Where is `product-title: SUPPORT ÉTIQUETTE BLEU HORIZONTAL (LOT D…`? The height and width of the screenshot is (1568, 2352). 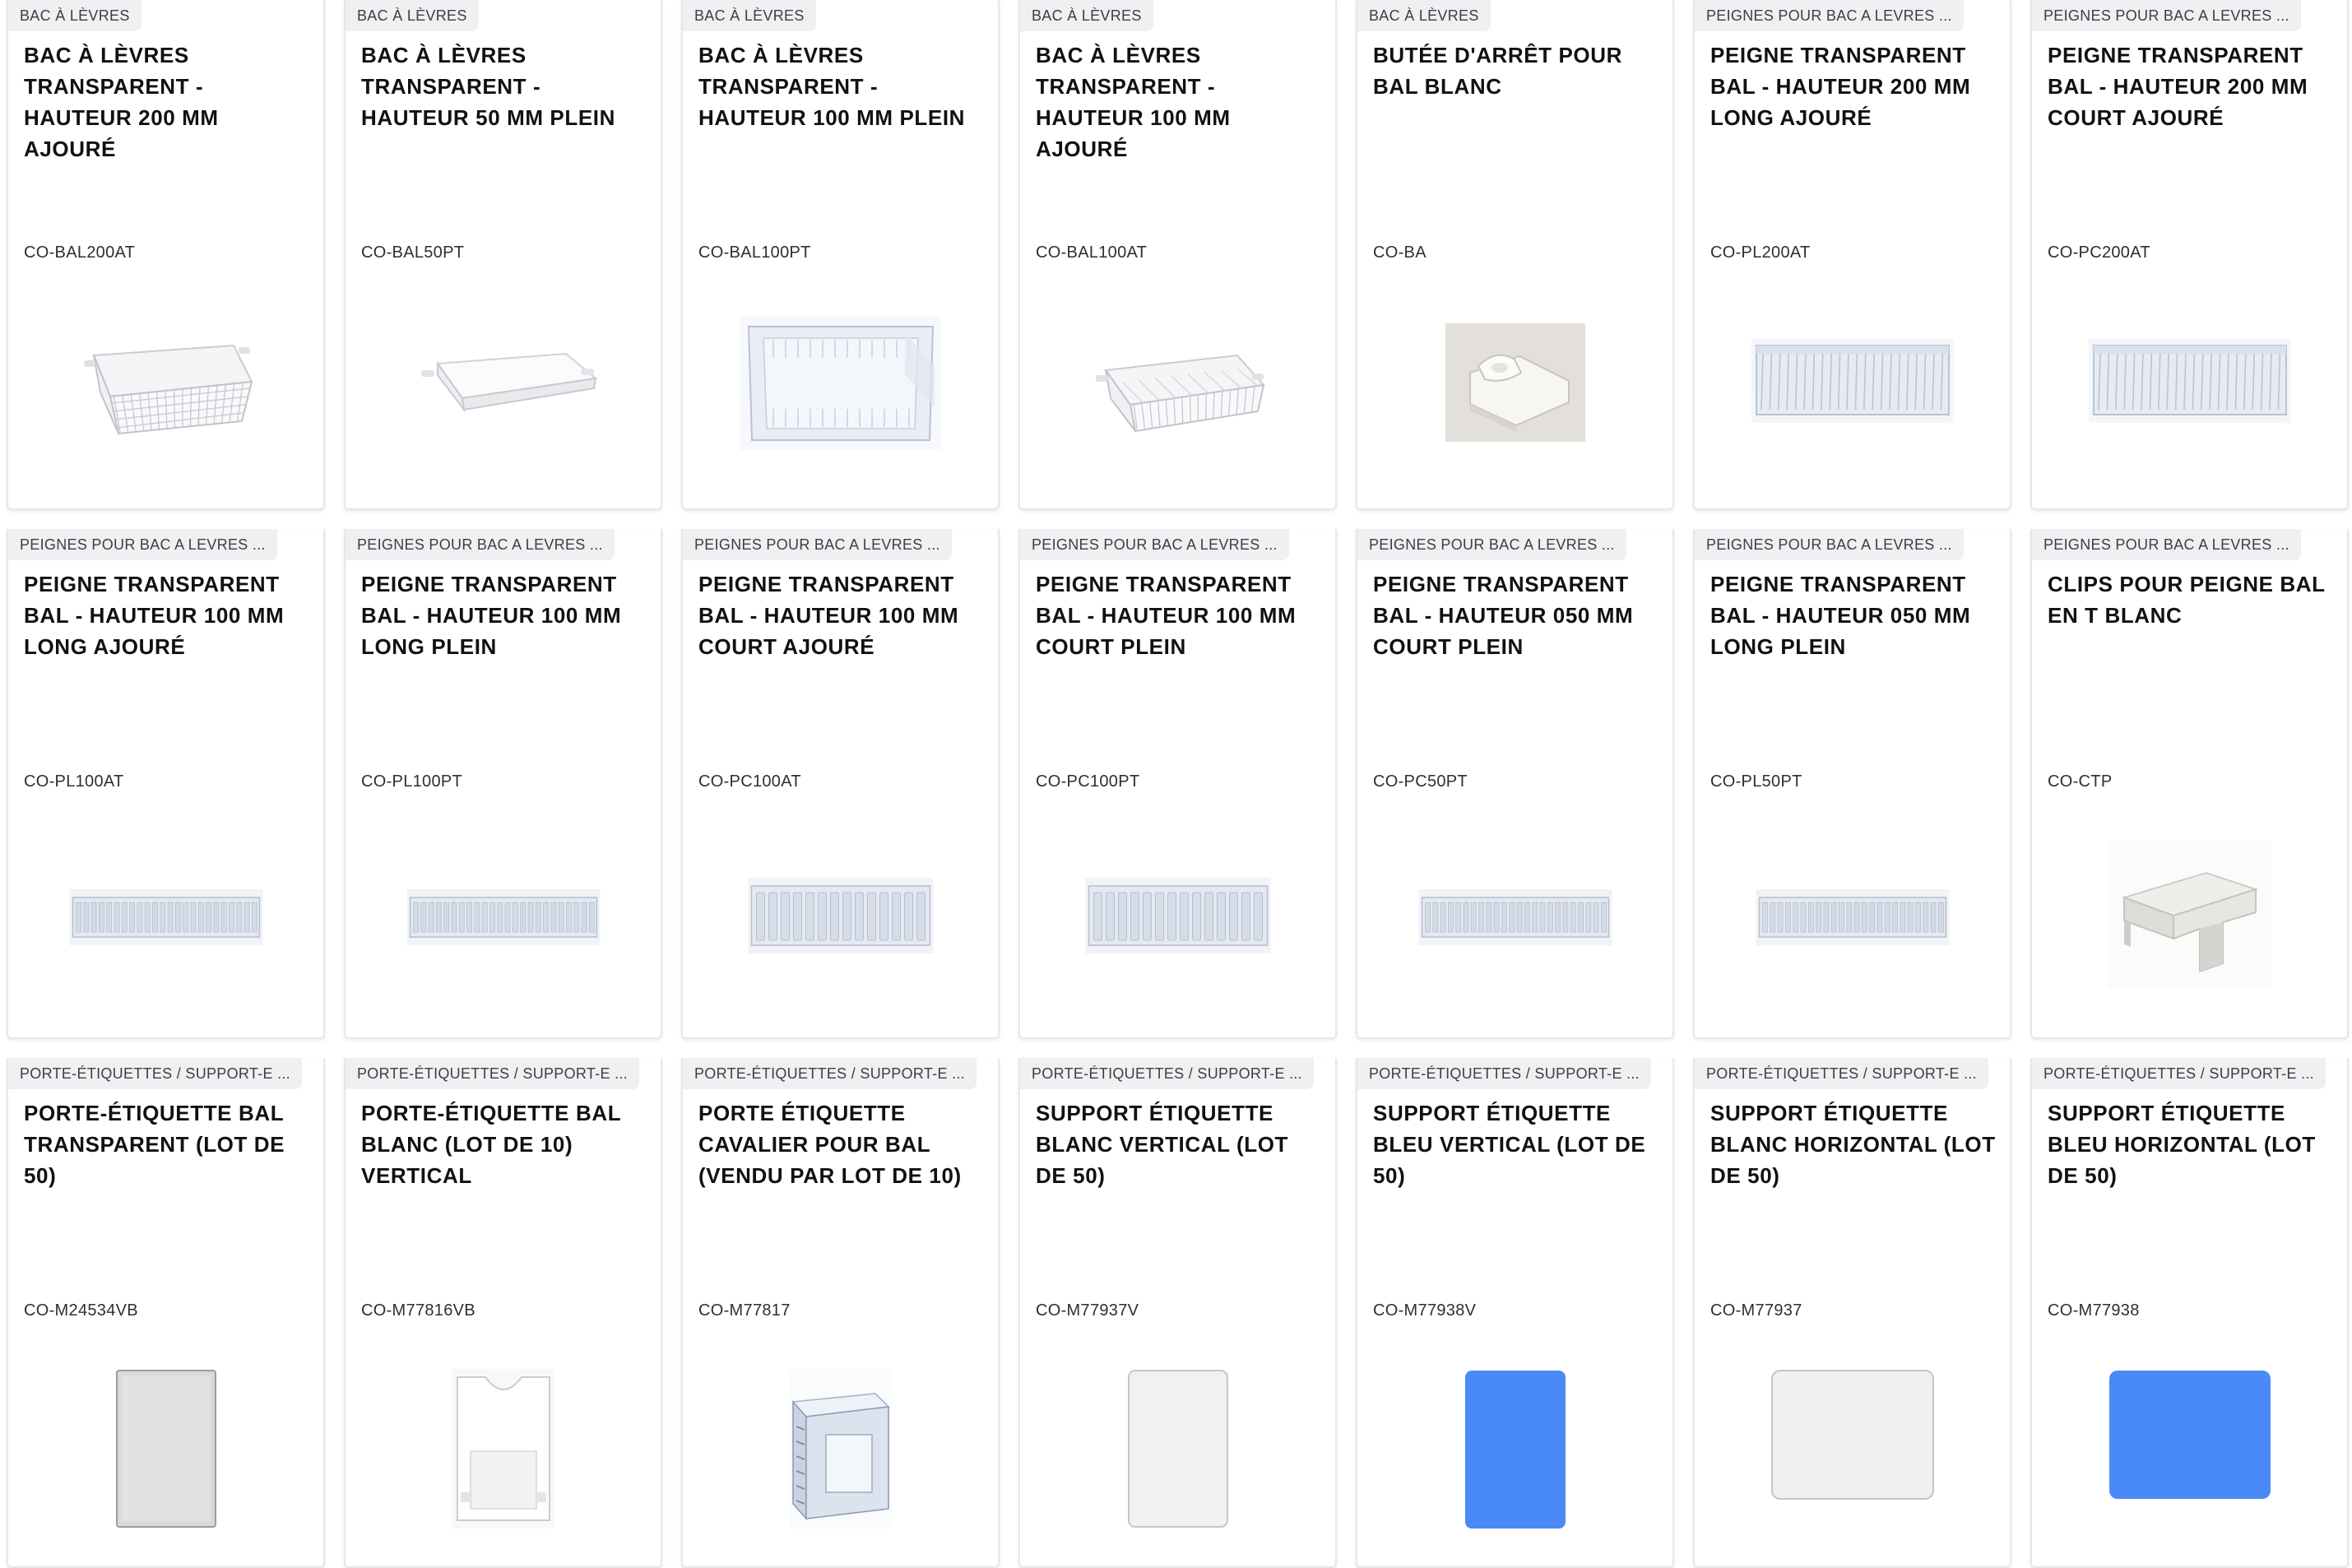 product-title: SUPPORT ÉTIQUETTE BLEU HORIZONTAL (LOT D… is located at coordinates (2192, 1144).